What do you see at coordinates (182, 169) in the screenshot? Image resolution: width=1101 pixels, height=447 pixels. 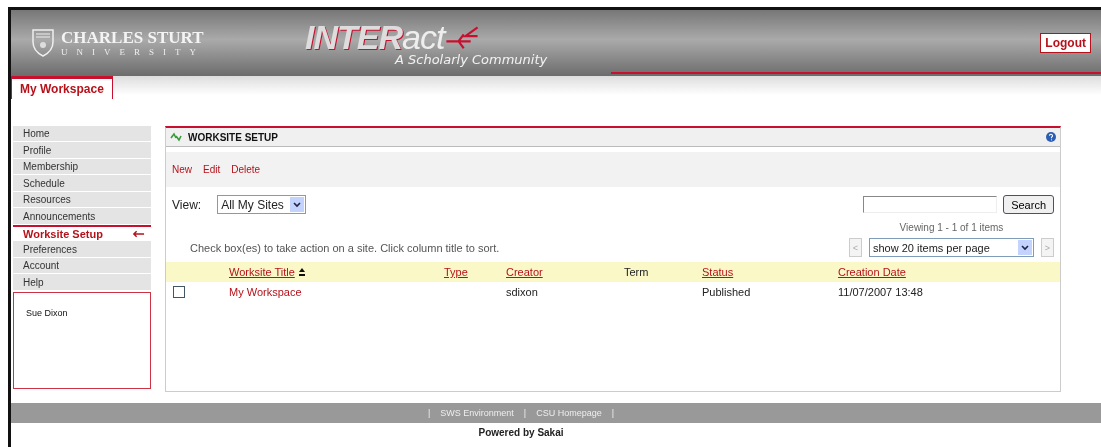 I see `action-link: New` at bounding box center [182, 169].